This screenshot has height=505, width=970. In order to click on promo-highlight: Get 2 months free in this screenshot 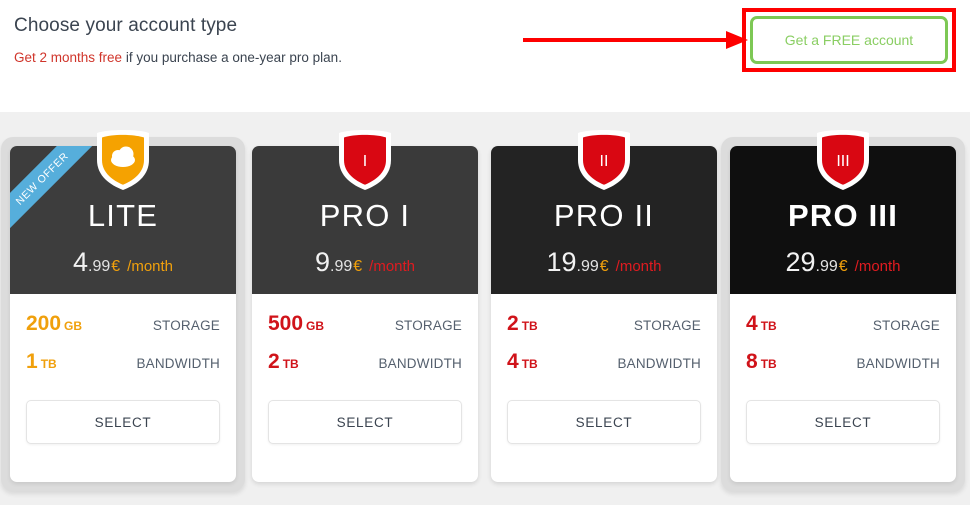, I will do `click(68, 57)`.